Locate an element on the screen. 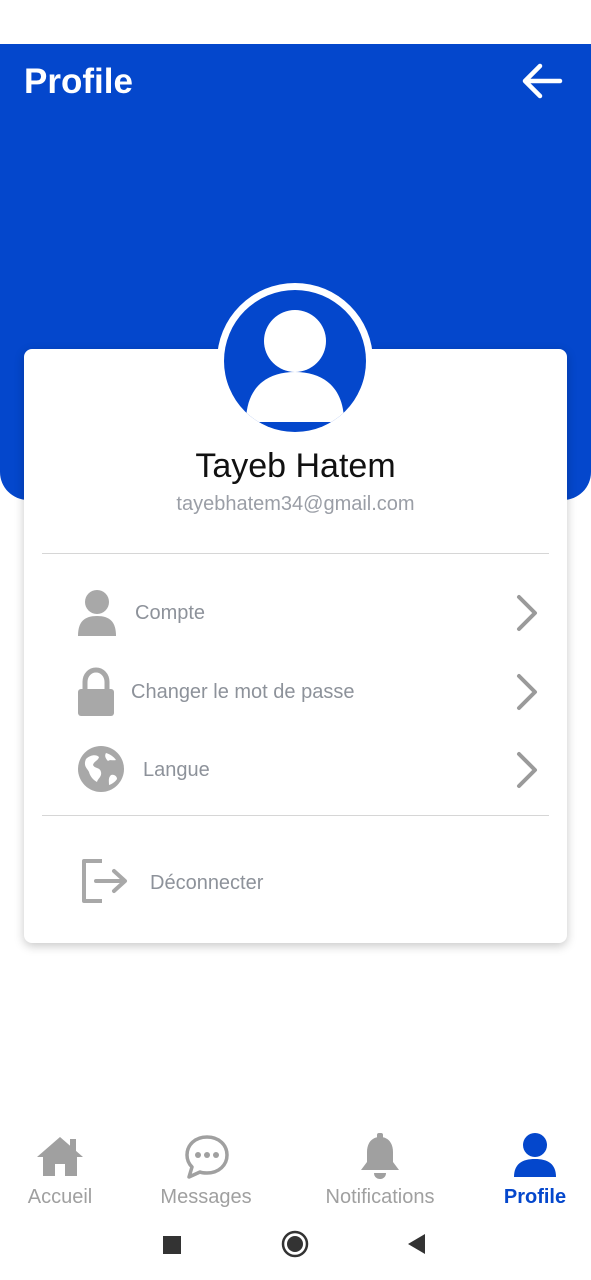 The image size is (591, 1280). nav-messages: Messages is located at coordinates (206, 1170).